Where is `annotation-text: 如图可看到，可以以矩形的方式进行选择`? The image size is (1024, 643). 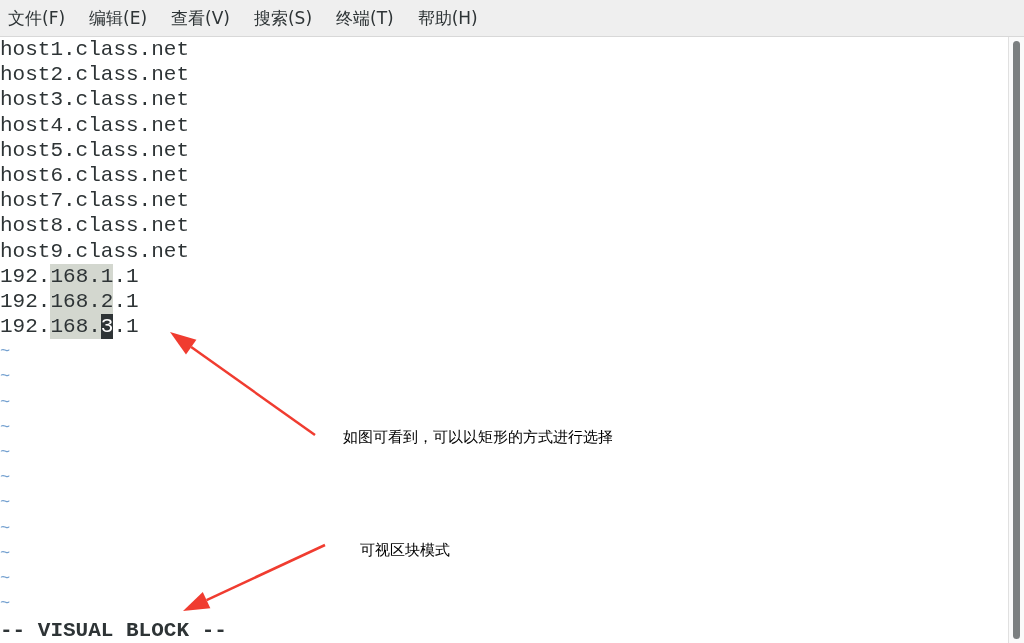
annotation-text: 如图可看到，可以以矩形的方式进行选择 is located at coordinates (478, 437).